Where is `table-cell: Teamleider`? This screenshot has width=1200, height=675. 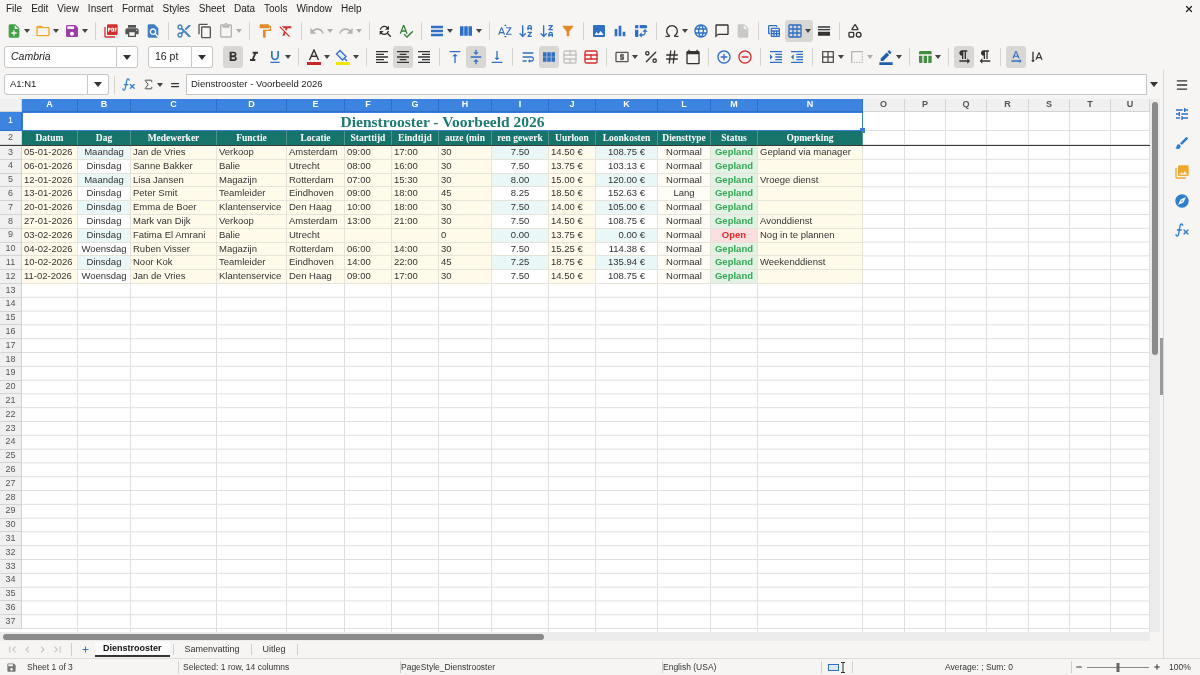 table-cell: Teamleider is located at coordinates (252, 263).